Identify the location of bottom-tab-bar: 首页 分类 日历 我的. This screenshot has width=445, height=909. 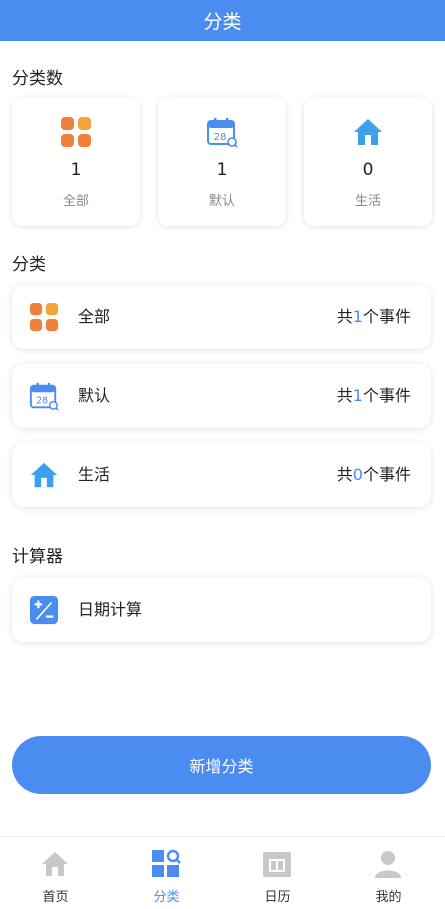
(222, 872).